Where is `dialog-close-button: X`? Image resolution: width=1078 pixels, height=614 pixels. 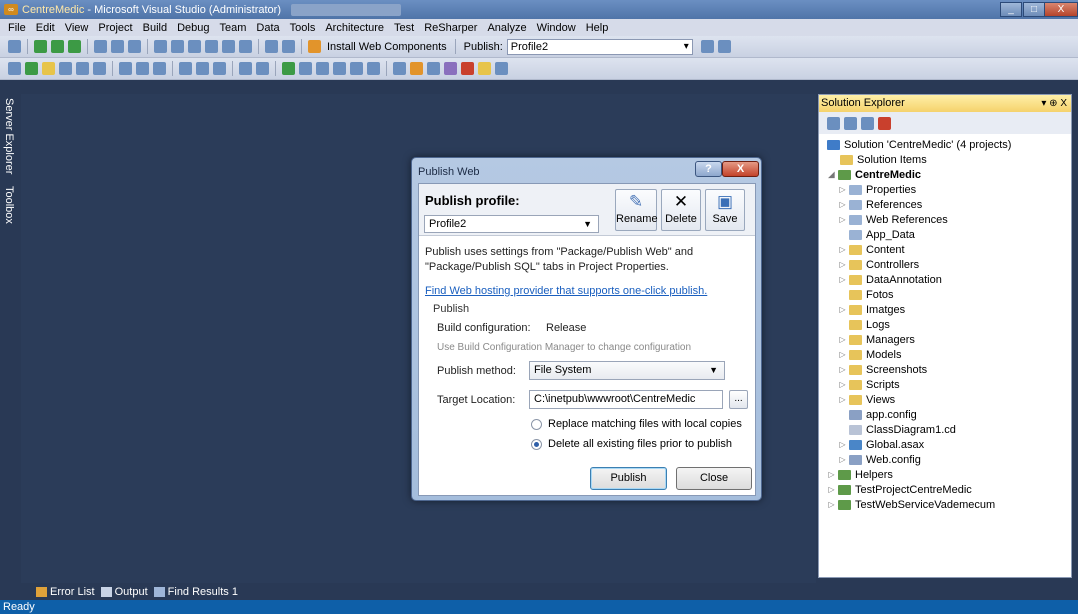
dialog-close-button: X is located at coordinates (740, 169).